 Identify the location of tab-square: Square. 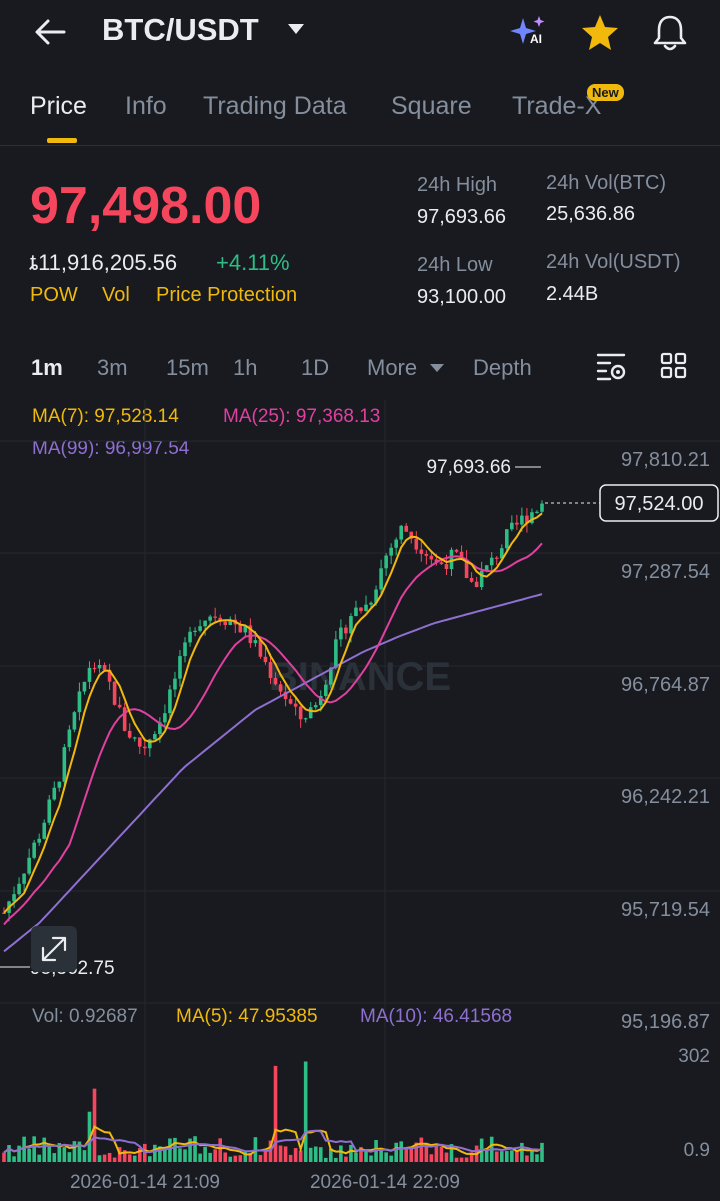
(431, 106).